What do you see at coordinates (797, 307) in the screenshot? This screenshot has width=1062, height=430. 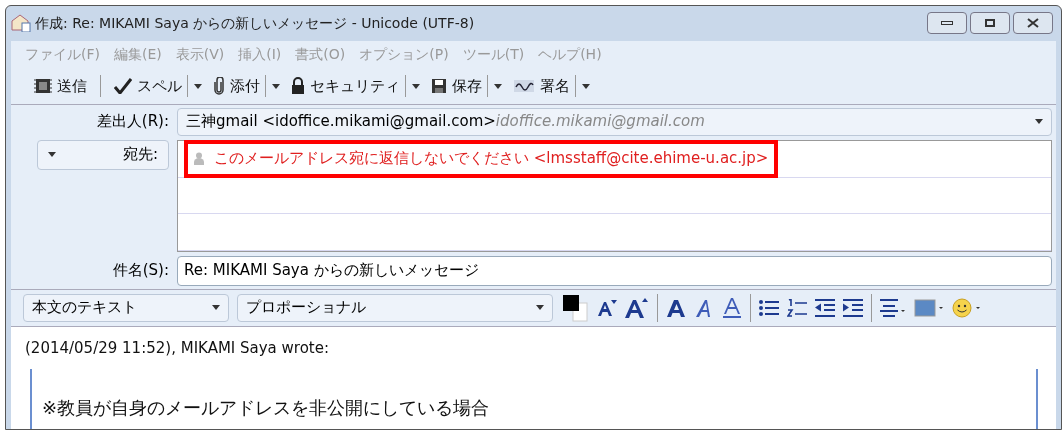 I see `numbered-list-icon` at bounding box center [797, 307].